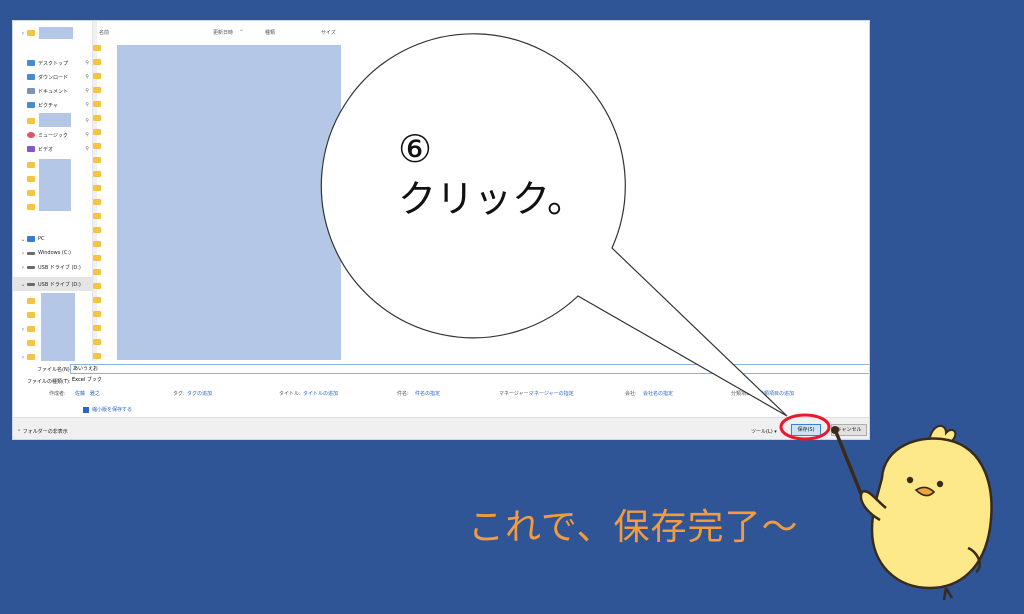  Describe the element at coordinates (104, 32) in the screenshot. I see `column-header-name: 名前` at that location.